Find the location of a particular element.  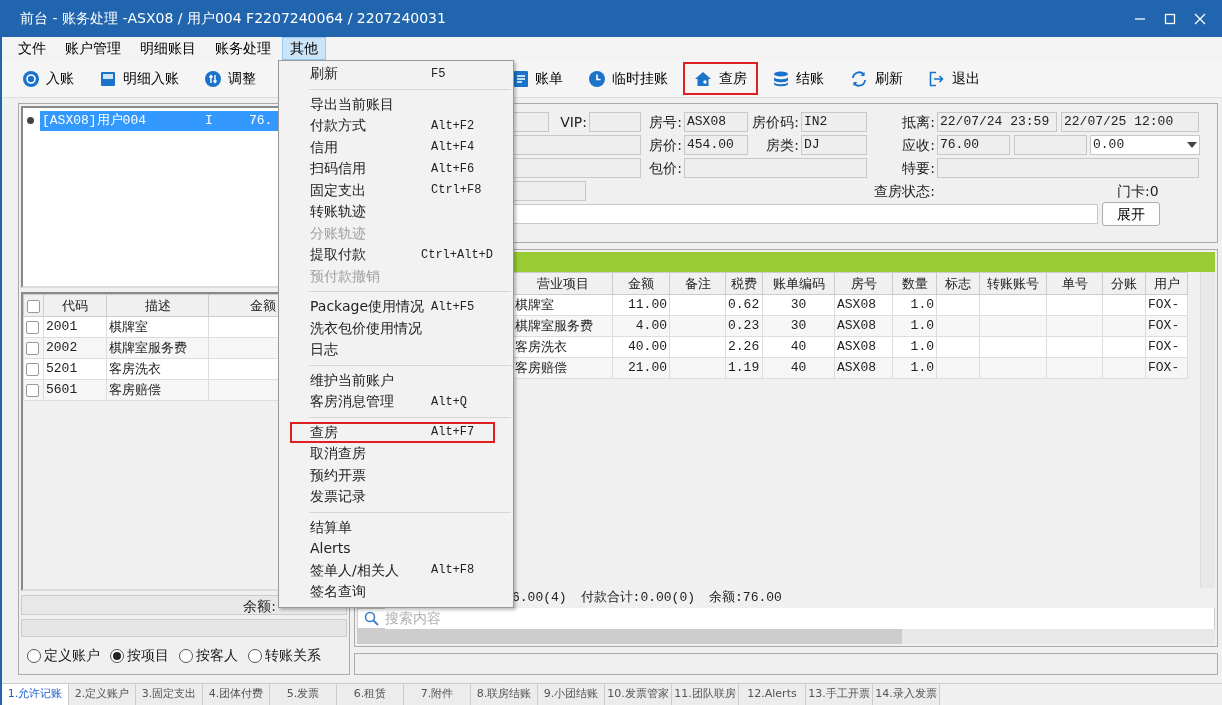

input-field: 76.00 is located at coordinates (973, 145).